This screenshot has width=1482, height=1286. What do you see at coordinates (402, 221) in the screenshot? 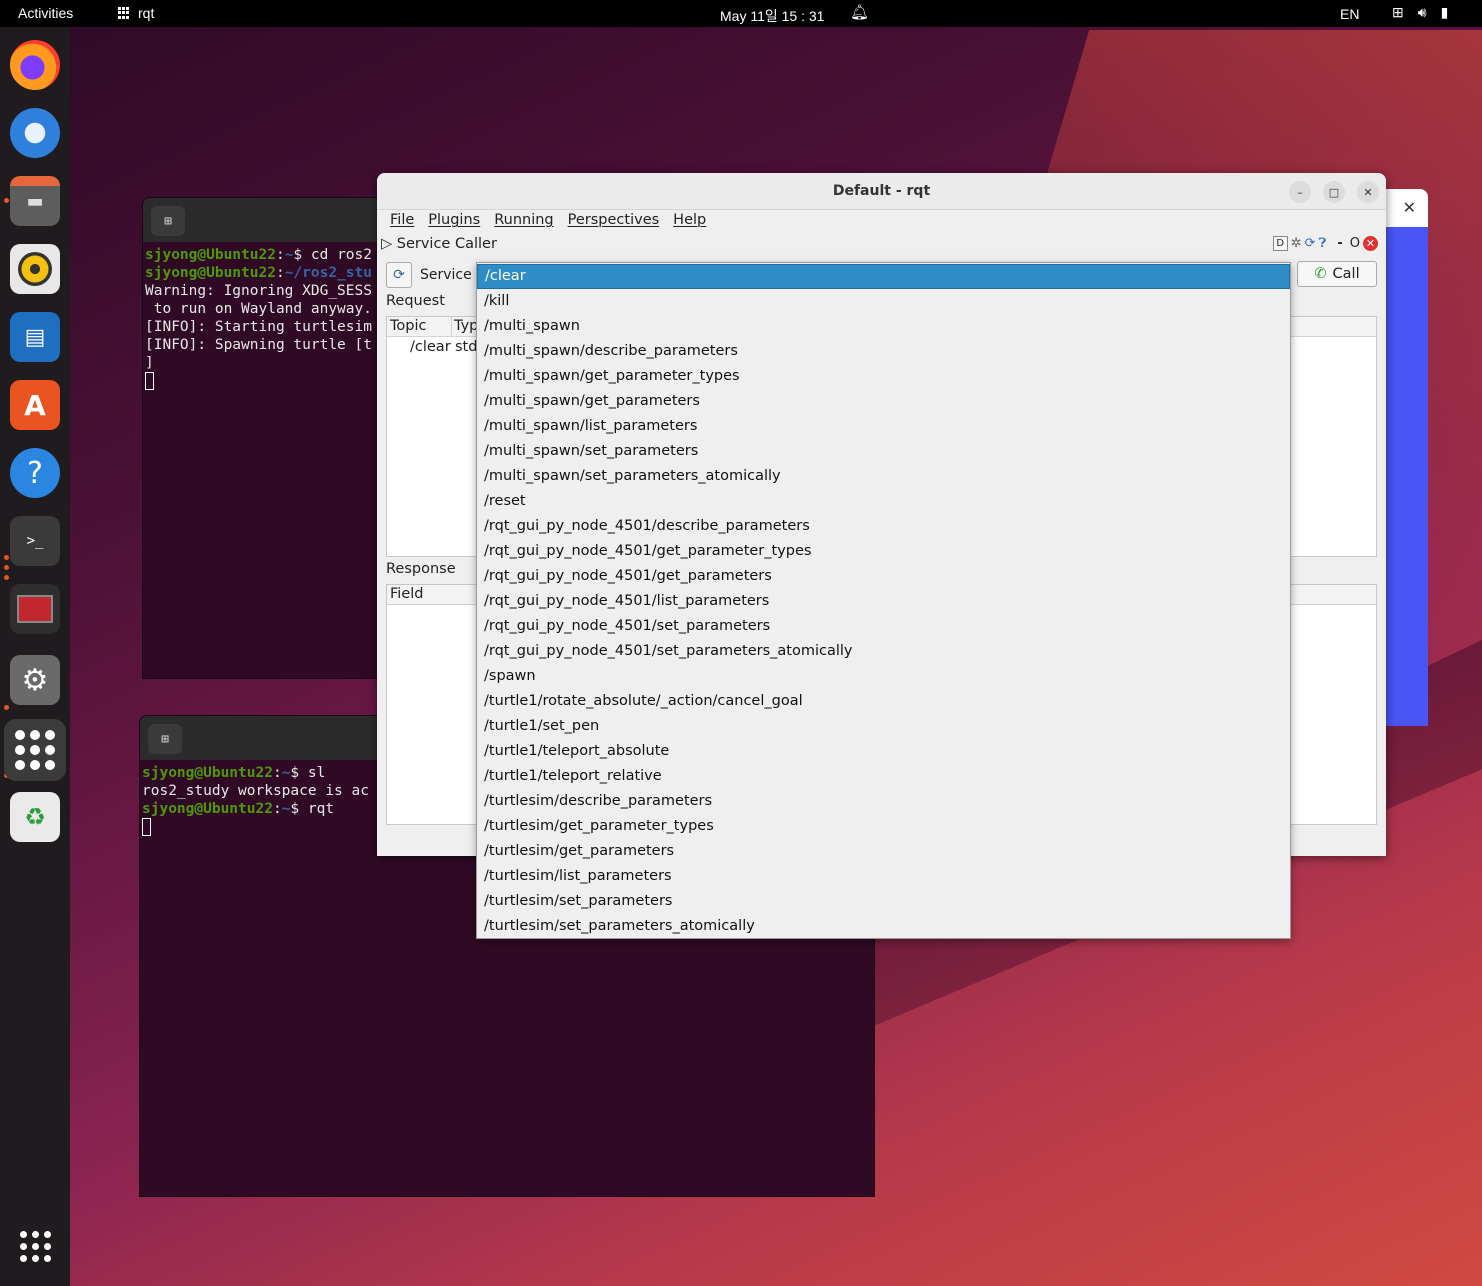
I see `menu-file: File` at bounding box center [402, 221].